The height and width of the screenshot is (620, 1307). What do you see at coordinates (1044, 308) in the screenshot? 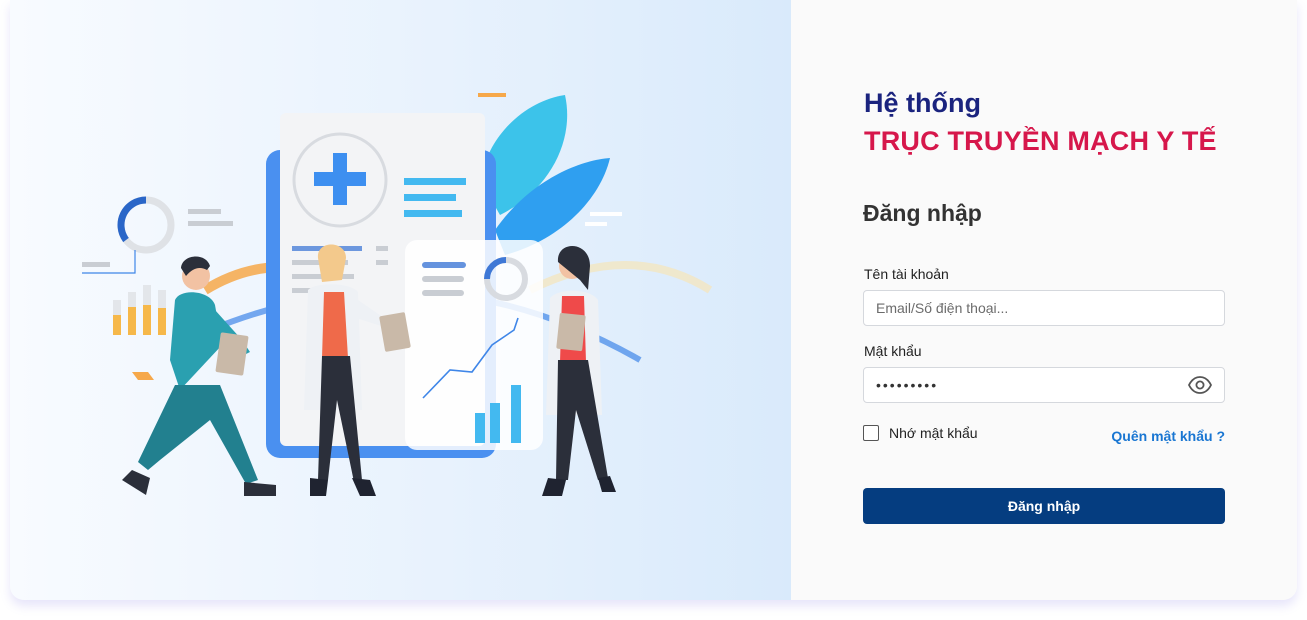
I see `username-input` at bounding box center [1044, 308].